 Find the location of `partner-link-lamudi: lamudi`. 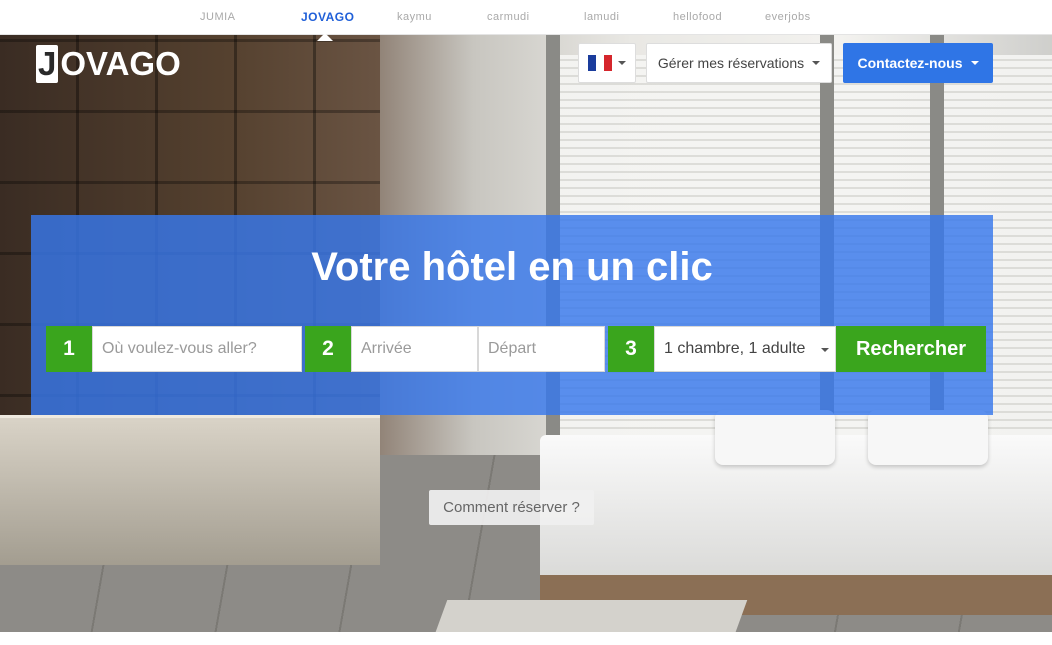

partner-link-lamudi: lamudi is located at coordinates (601, 17).